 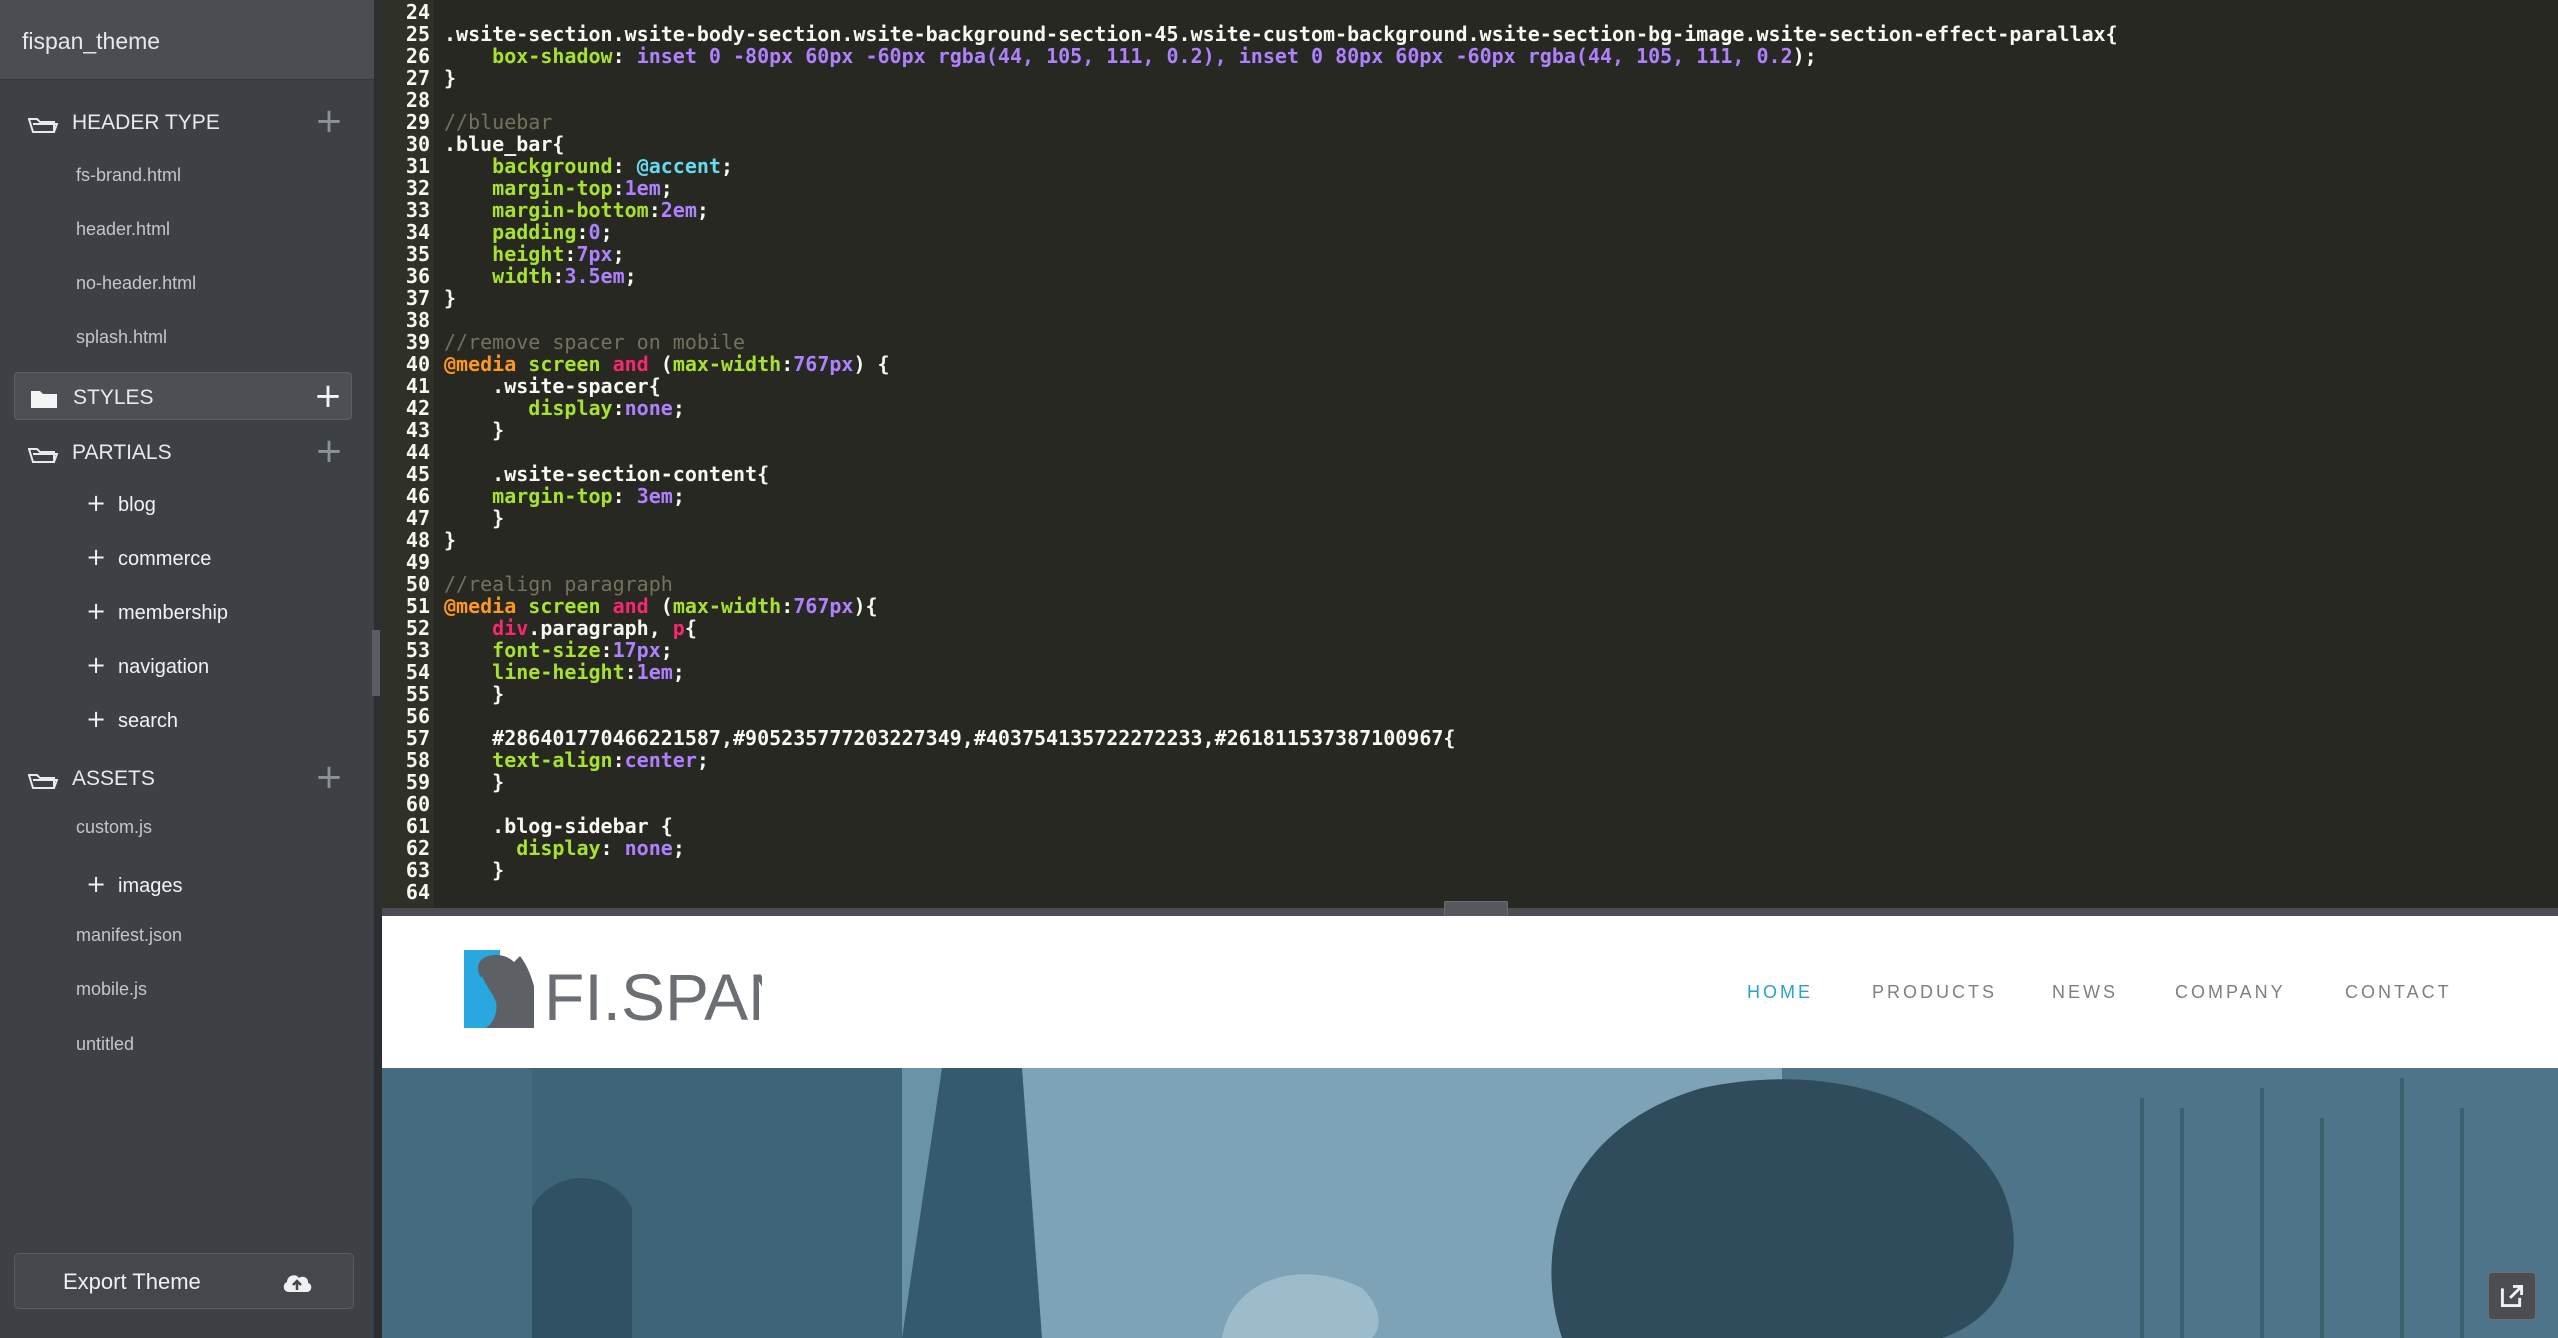 I want to click on section-assets: ASSETS +, so click(x=183, y=778).